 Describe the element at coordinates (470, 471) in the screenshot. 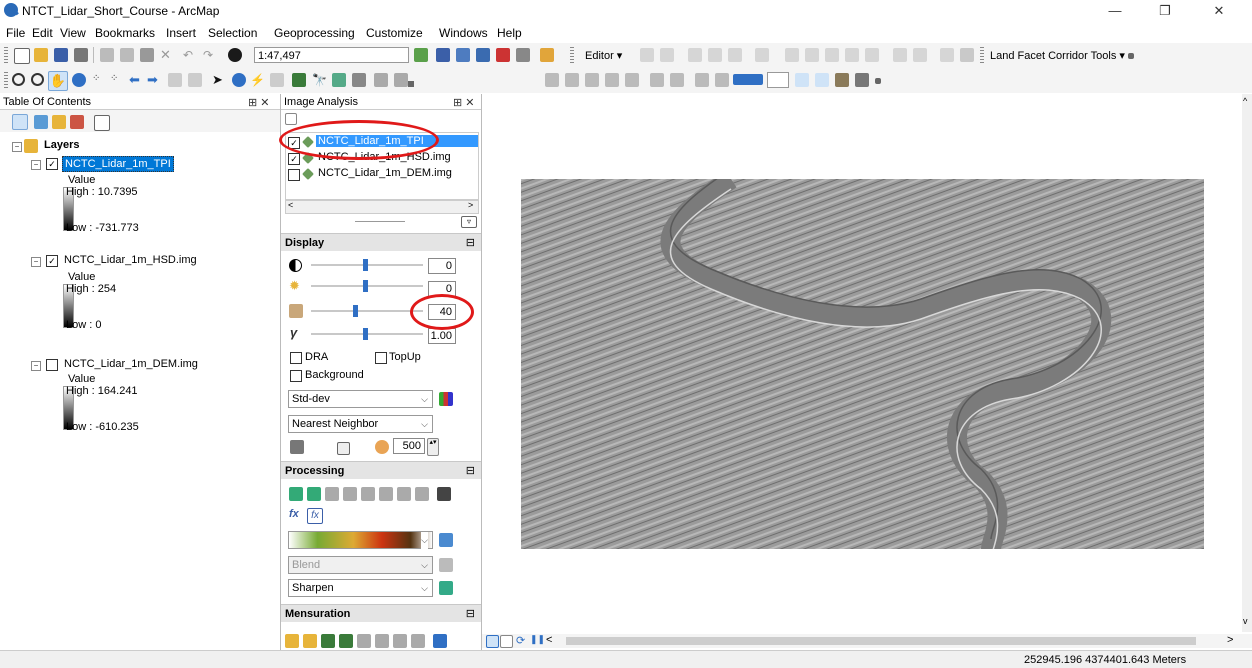

I see `processing-collapse-icon: ⊟` at that location.